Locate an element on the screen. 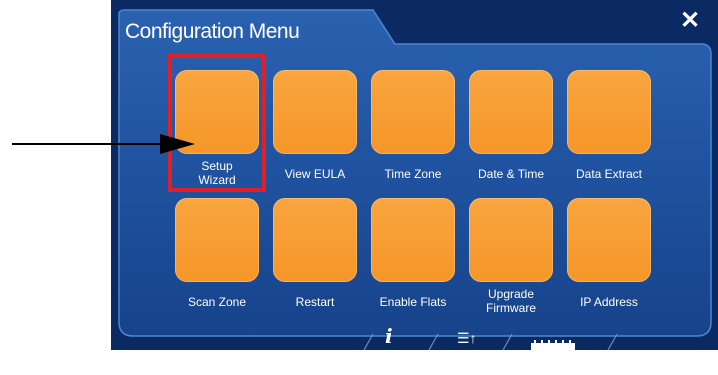 The width and height of the screenshot is (718, 375). toolbar-dividers is located at coordinates (490, 341).